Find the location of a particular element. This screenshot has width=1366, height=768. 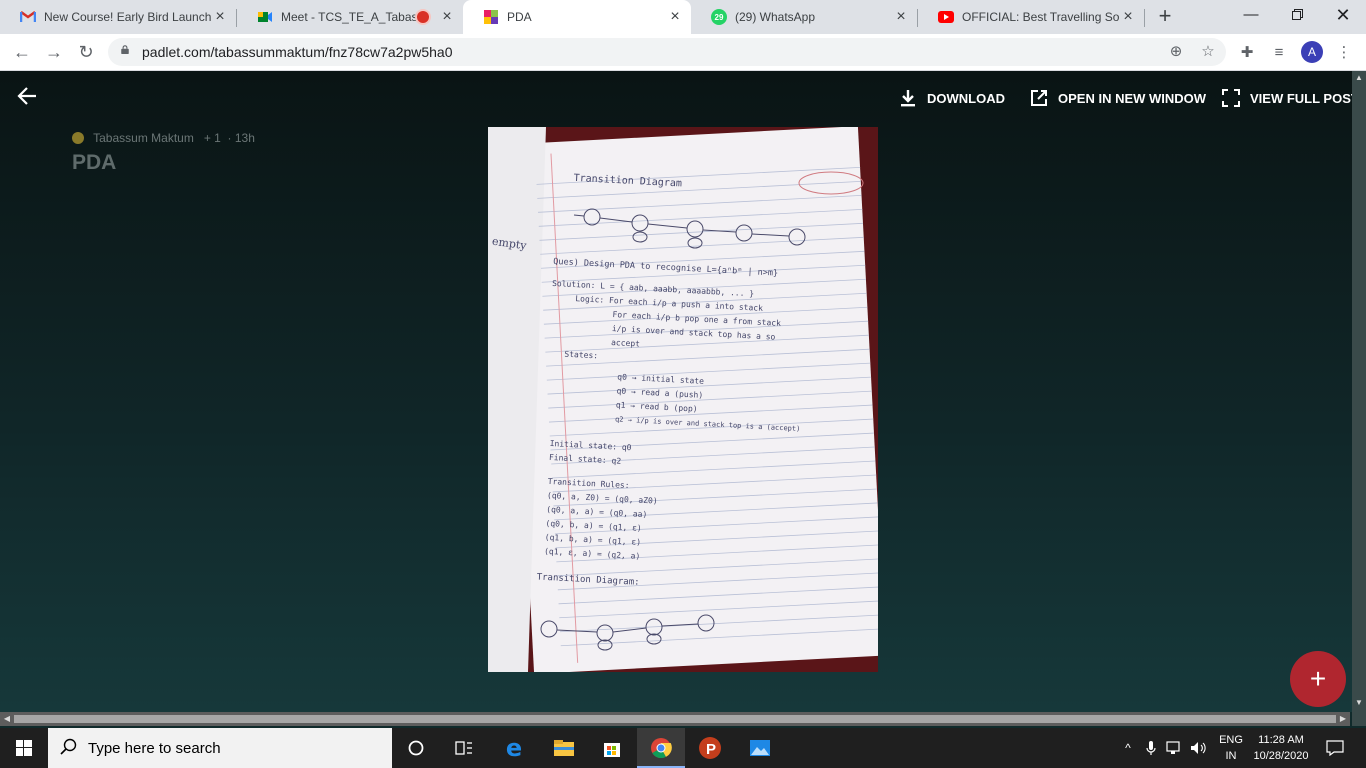

download-button: DOWNLOAD is located at coordinates (952, 98).